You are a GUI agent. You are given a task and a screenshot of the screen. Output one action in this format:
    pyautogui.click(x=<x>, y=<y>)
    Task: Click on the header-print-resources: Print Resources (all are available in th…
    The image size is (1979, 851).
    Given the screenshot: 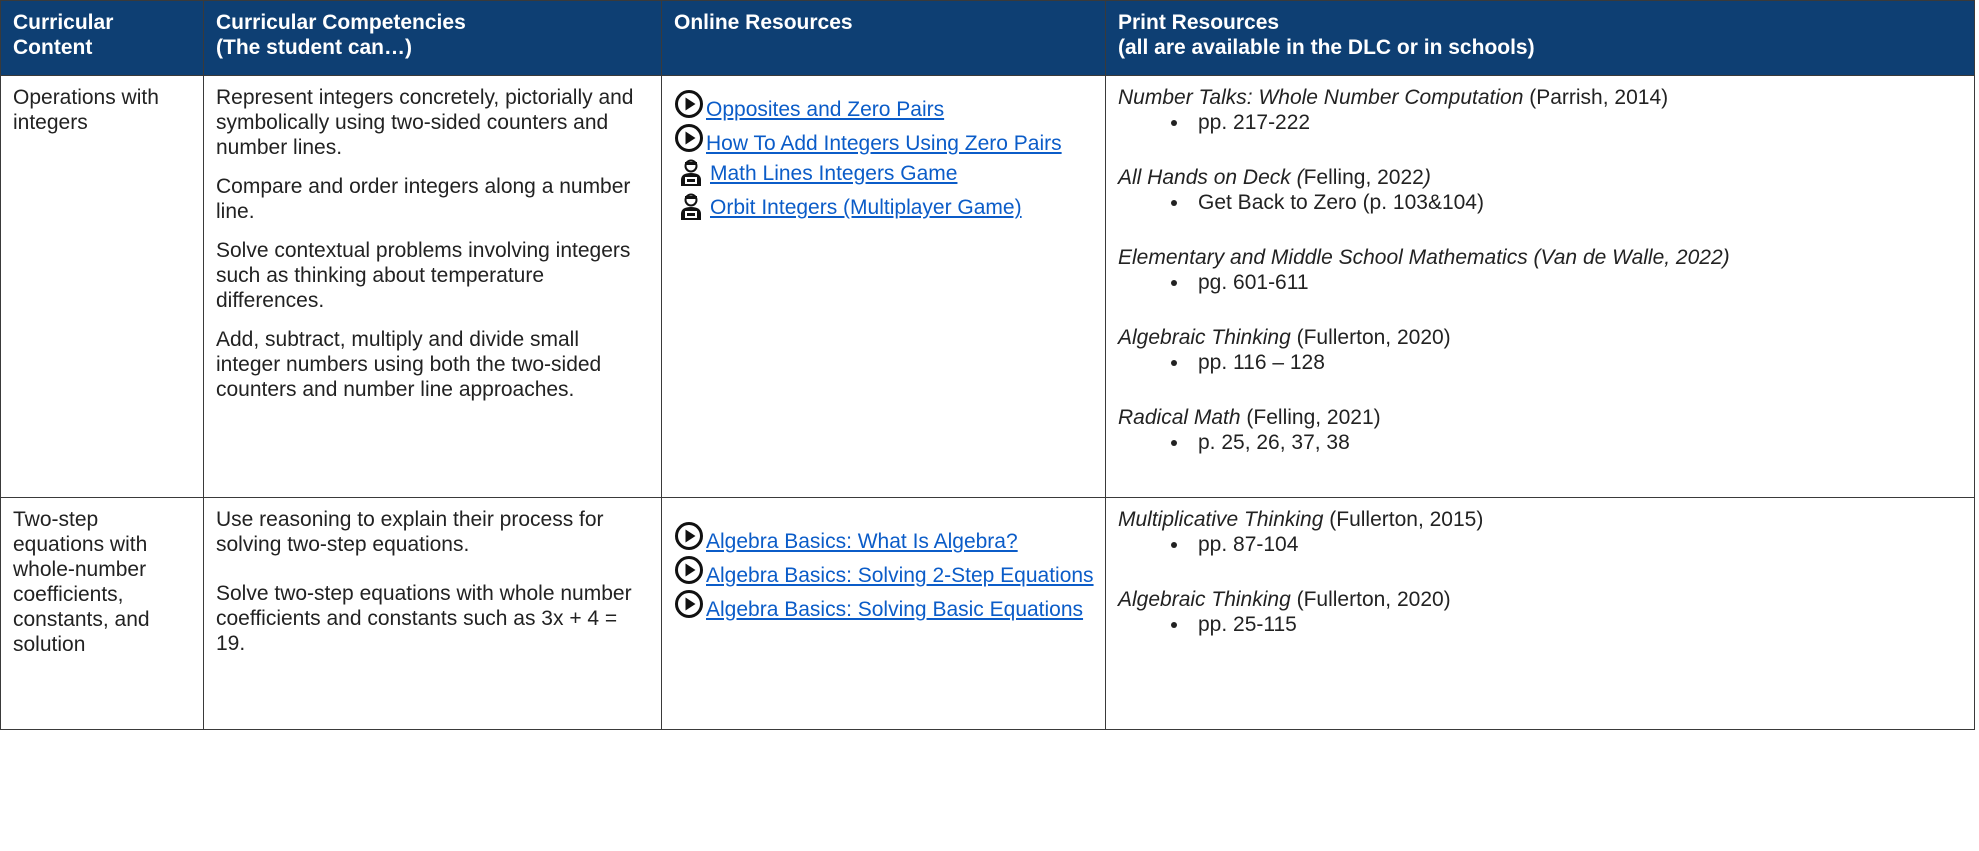 What is the action you would take?
    pyautogui.click(x=1540, y=38)
    